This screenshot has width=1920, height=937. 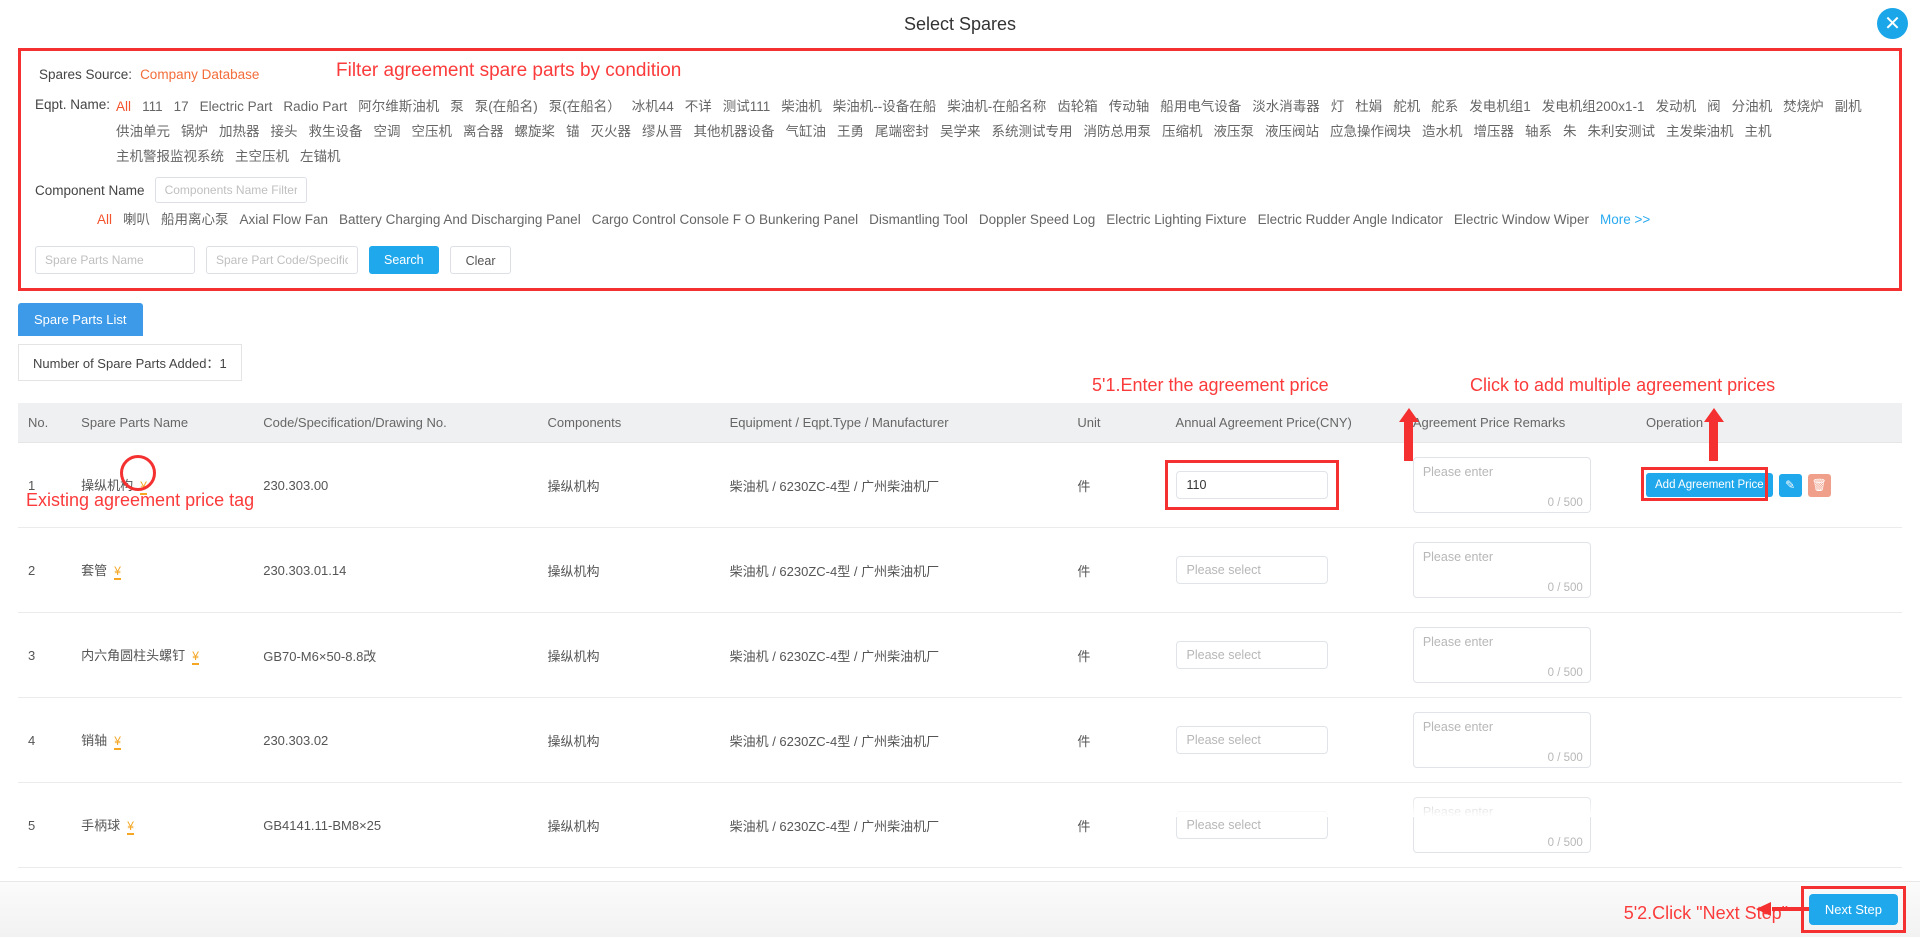 I want to click on eqpt-tag-60: 主机警报监视系统, so click(x=170, y=156).